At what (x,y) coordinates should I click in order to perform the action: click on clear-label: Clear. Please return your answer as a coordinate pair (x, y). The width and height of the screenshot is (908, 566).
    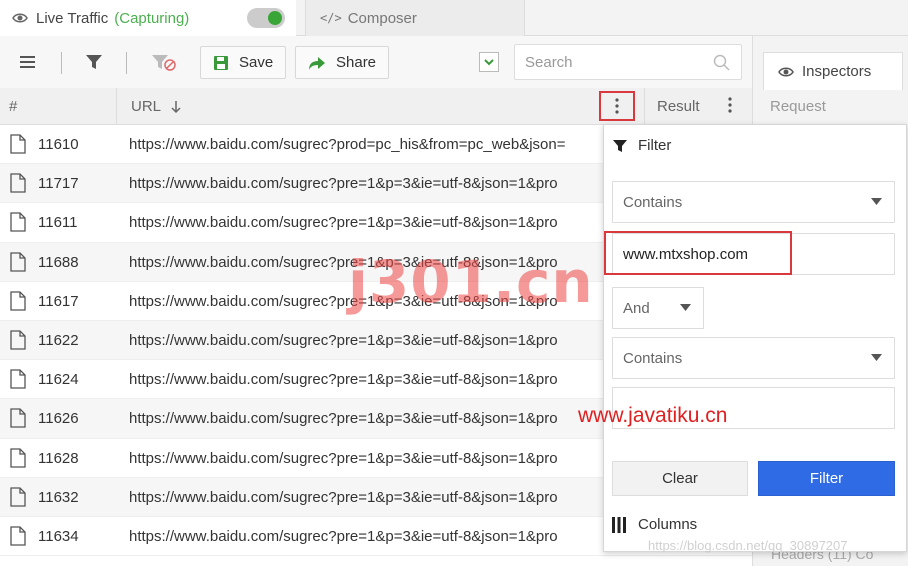
    Looking at the image, I should click on (680, 478).